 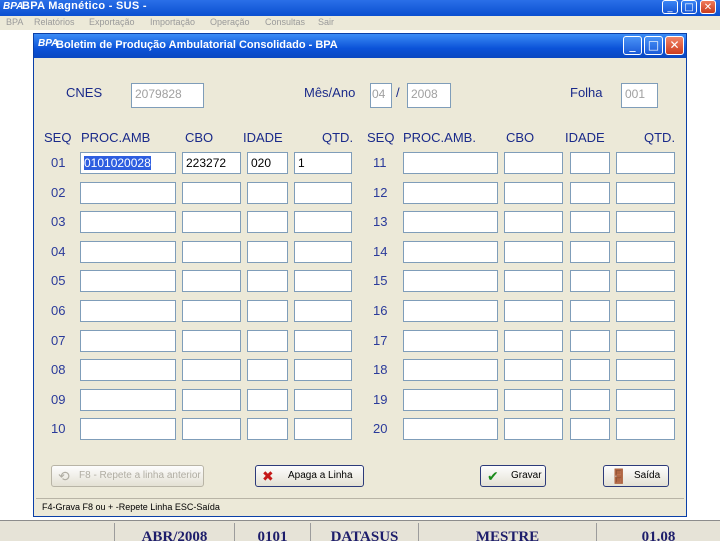 I want to click on app-close-button: ✕, so click(x=708, y=7).